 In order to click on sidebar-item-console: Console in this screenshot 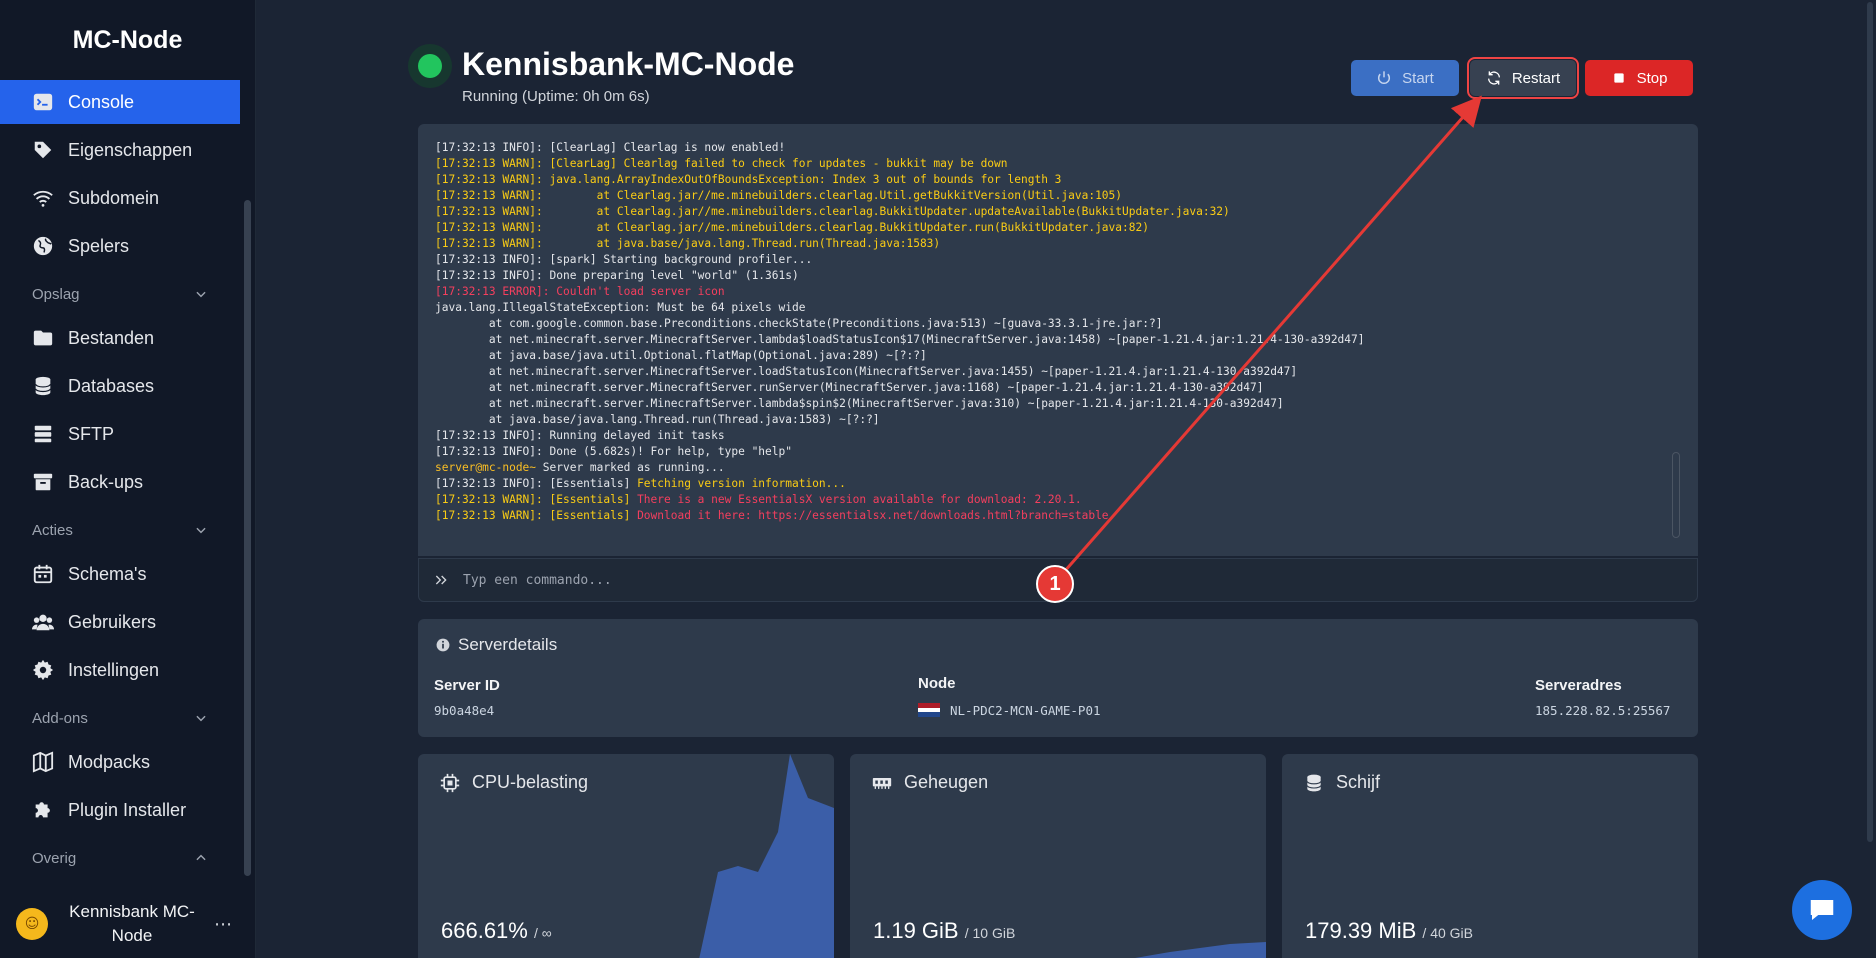, I will do `click(120, 102)`.